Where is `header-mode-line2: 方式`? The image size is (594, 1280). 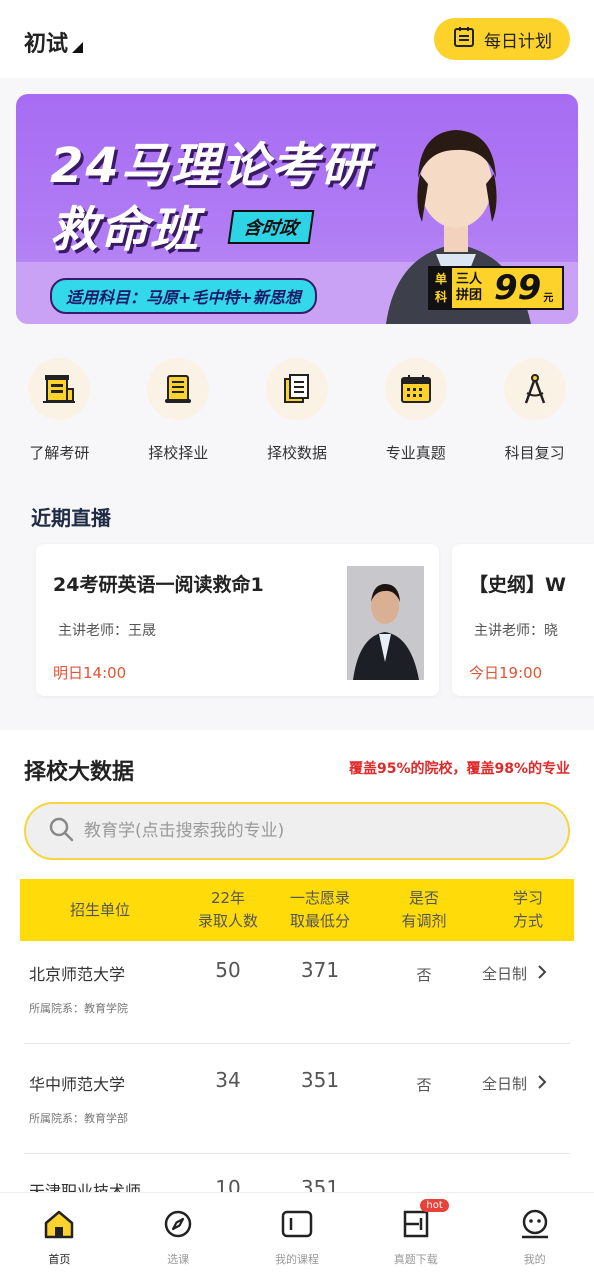
header-mode-line2: 方式 is located at coordinates (527, 921).